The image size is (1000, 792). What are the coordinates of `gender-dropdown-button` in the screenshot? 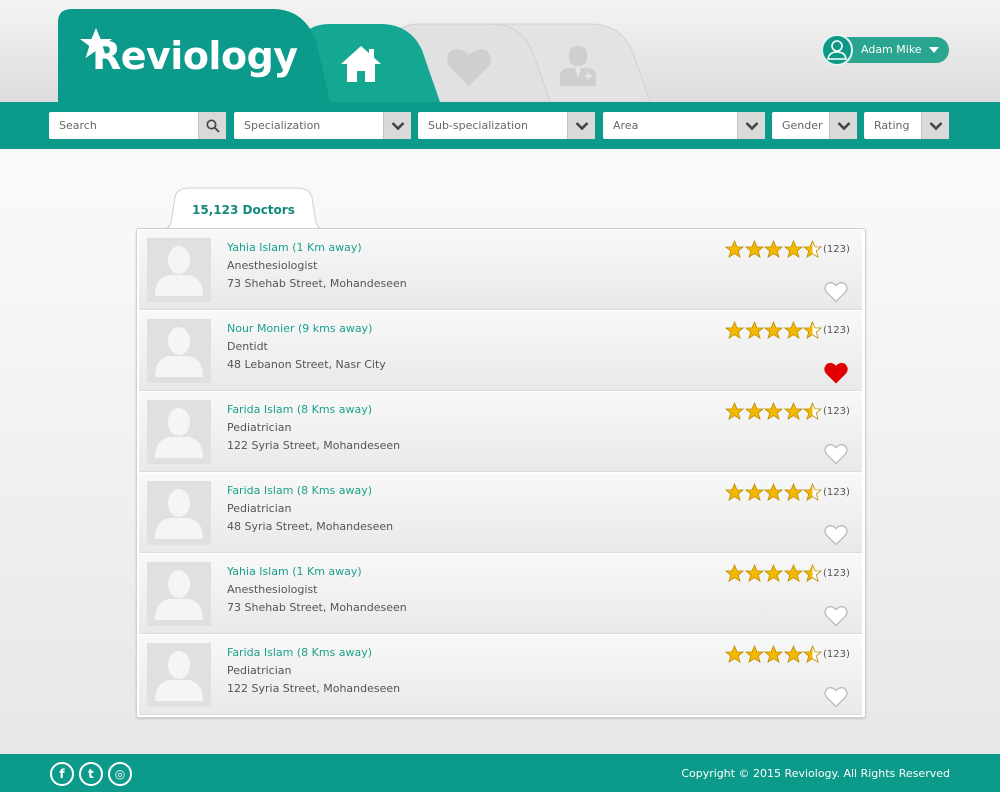 It's located at (843, 125).